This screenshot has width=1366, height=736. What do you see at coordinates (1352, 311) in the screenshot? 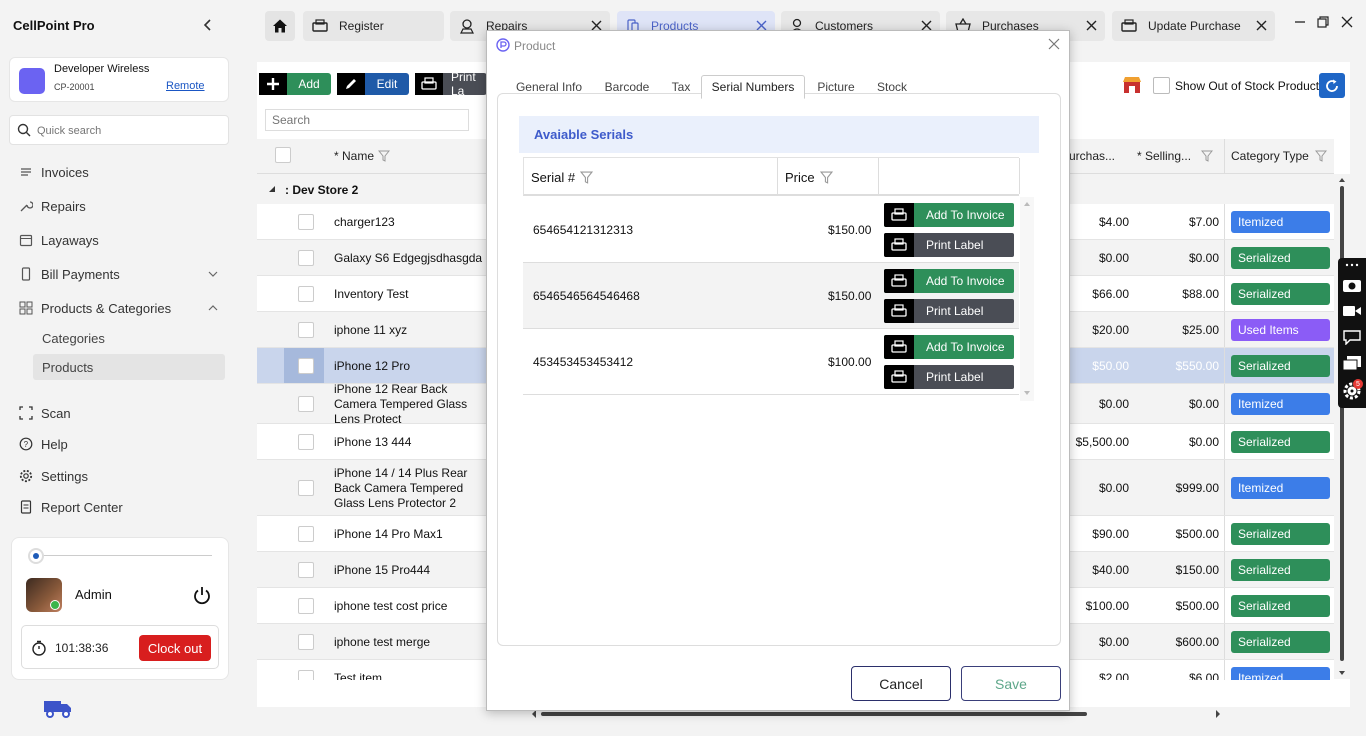
I see `video-icon` at bounding box center [1352, 311].